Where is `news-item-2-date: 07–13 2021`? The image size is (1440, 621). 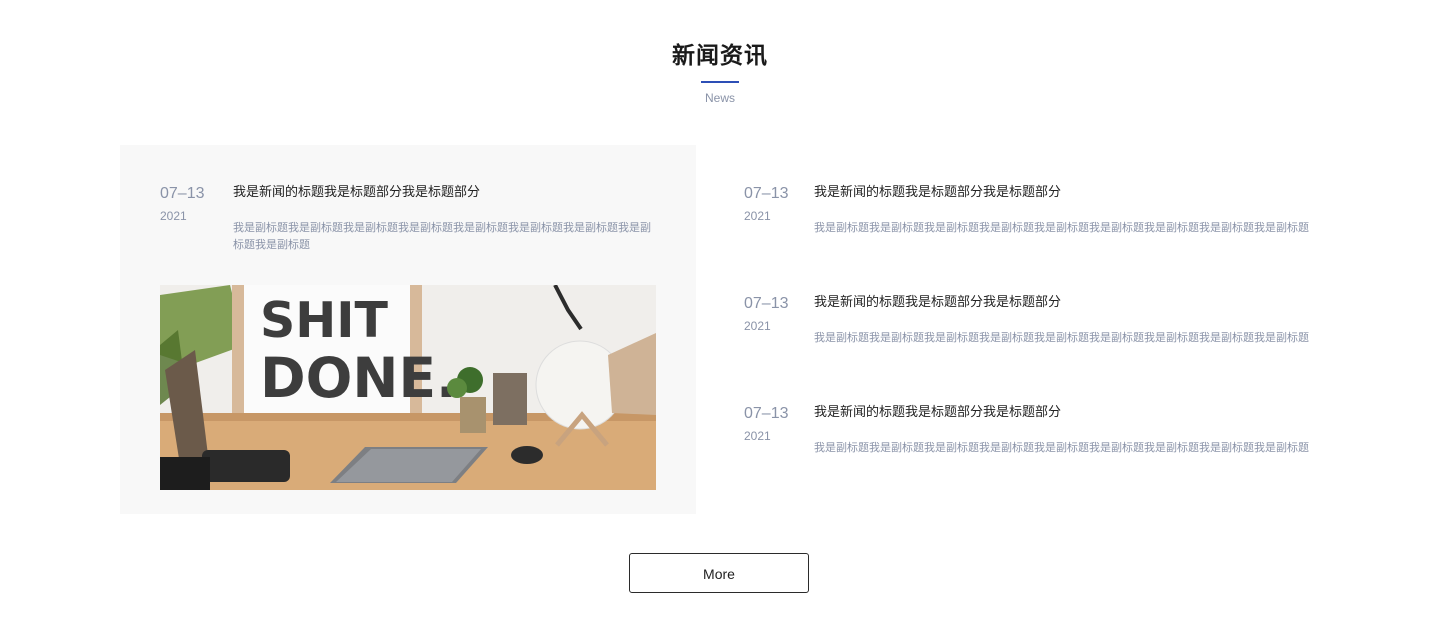
news-item-2-date: 07–13 2021 is located at coordinates (766, 314).